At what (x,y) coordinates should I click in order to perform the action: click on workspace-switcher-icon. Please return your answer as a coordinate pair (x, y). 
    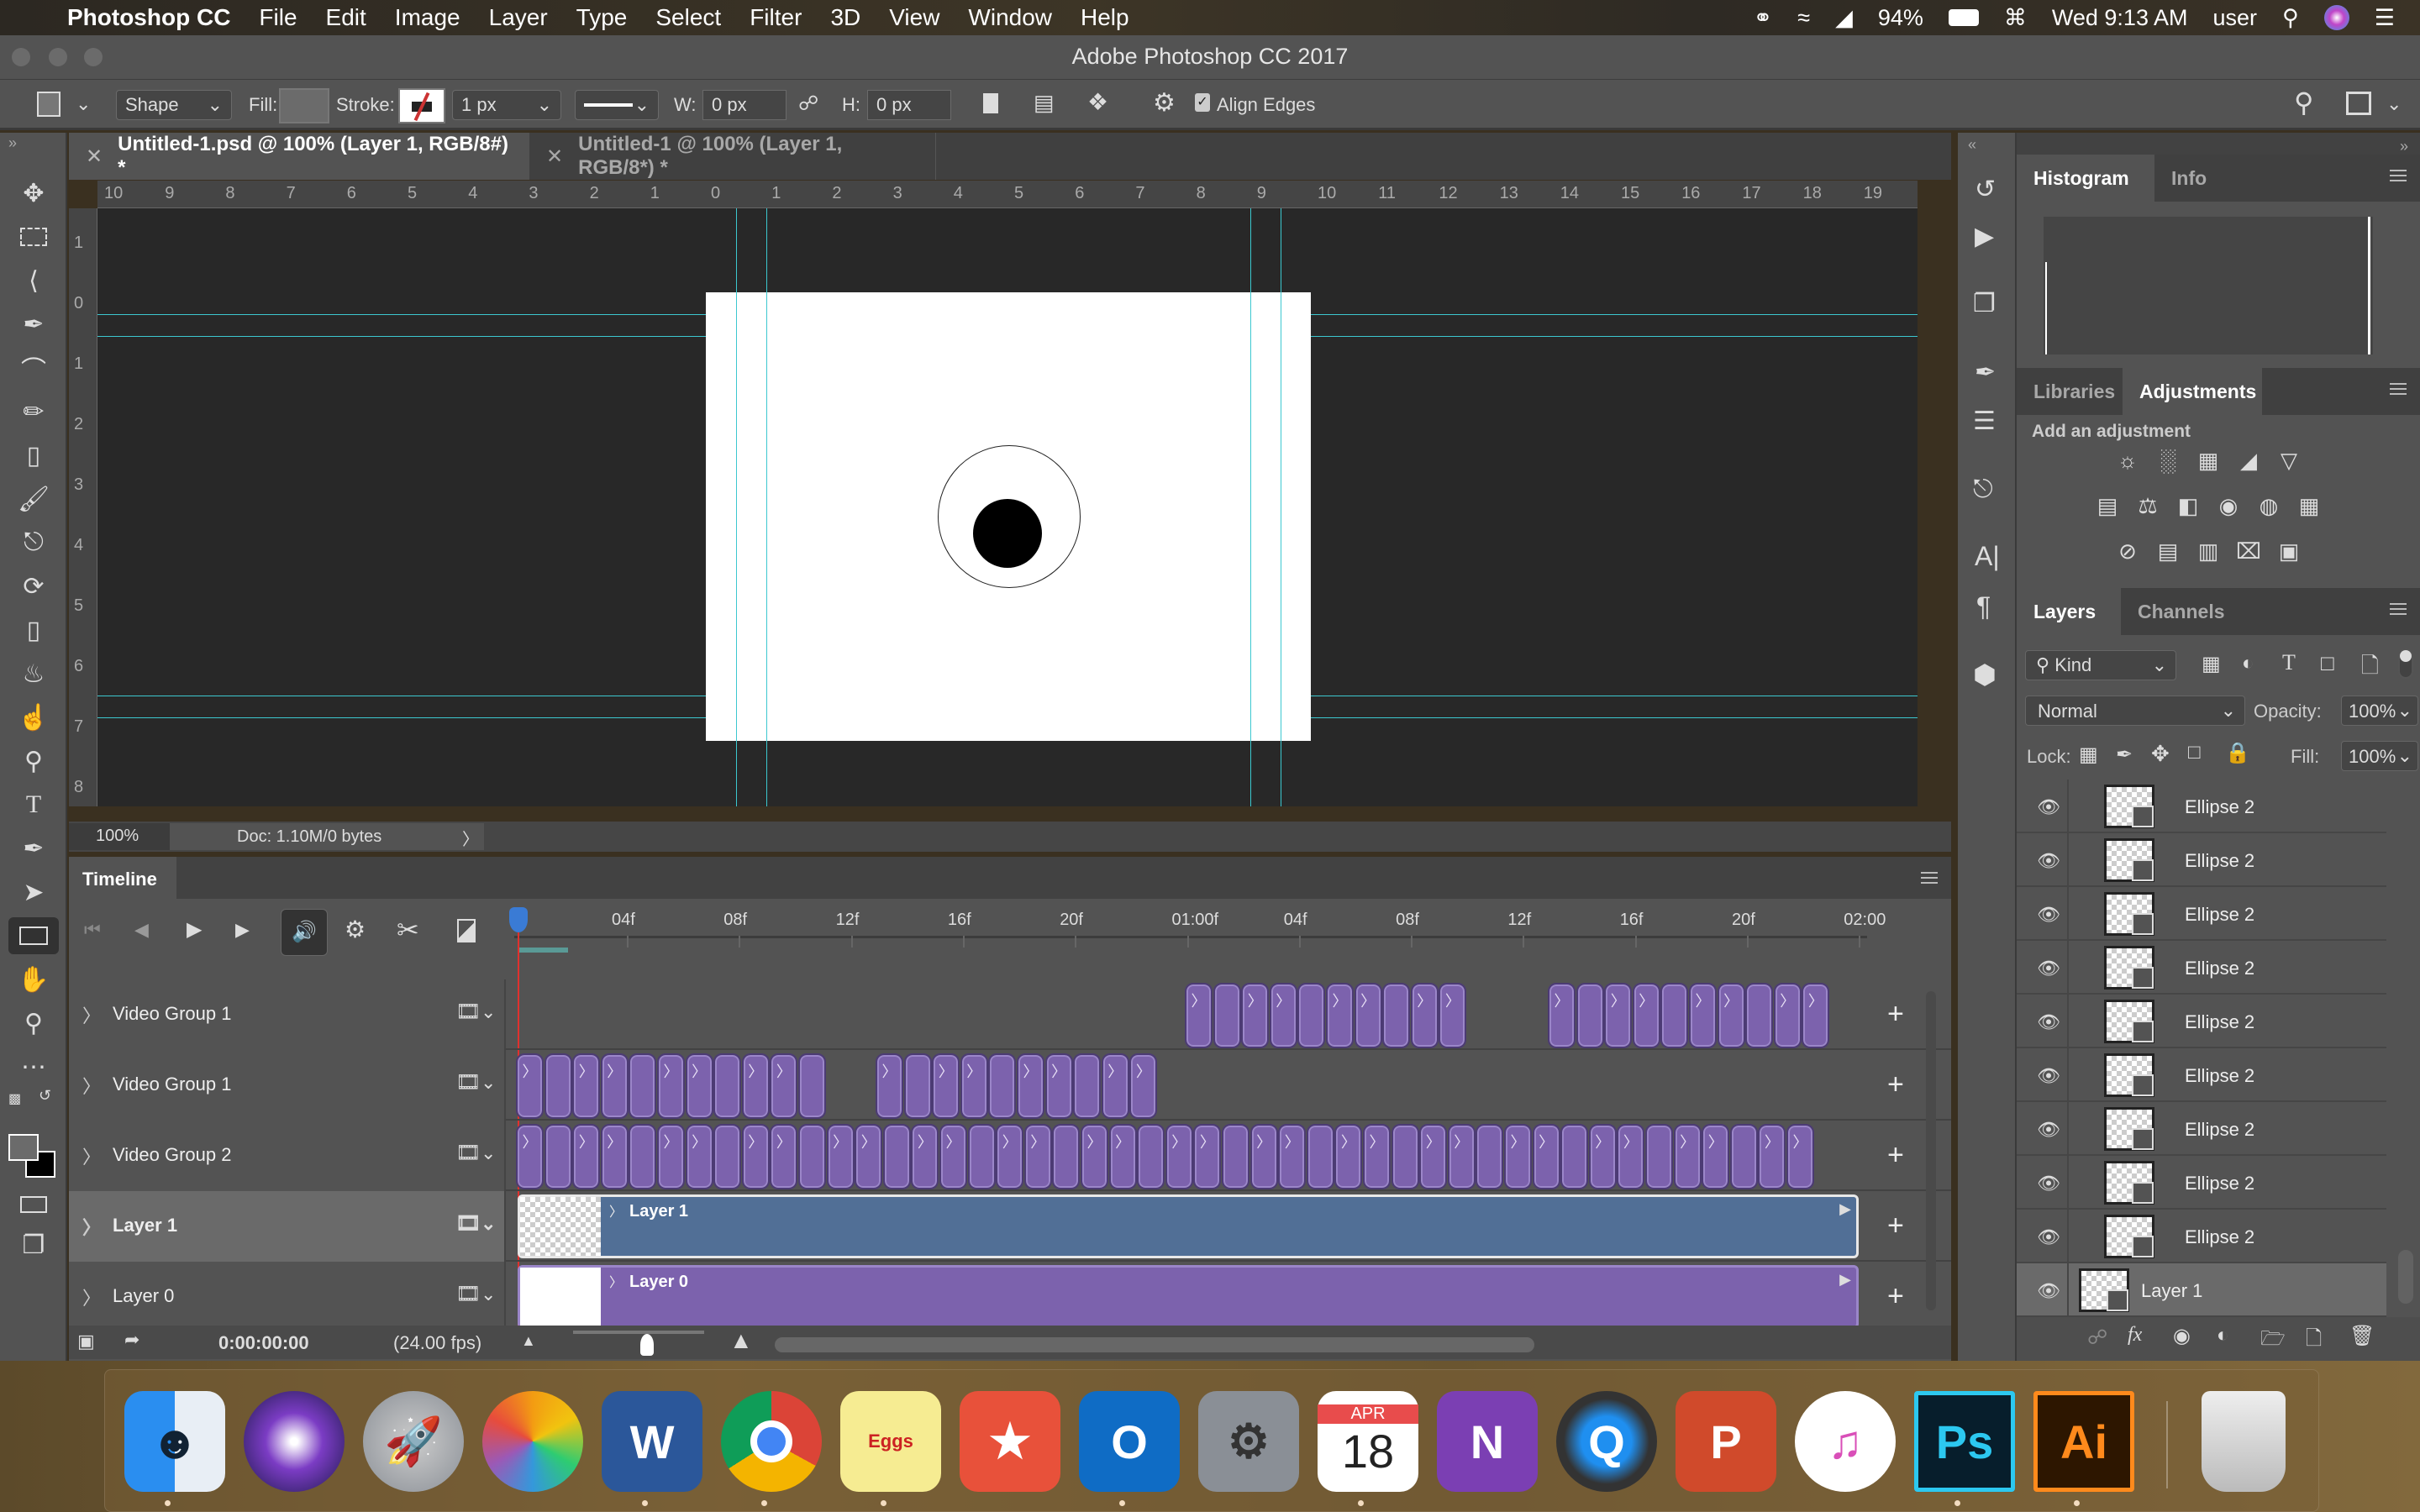
    Looking at the image, I should click on (2358, 103).